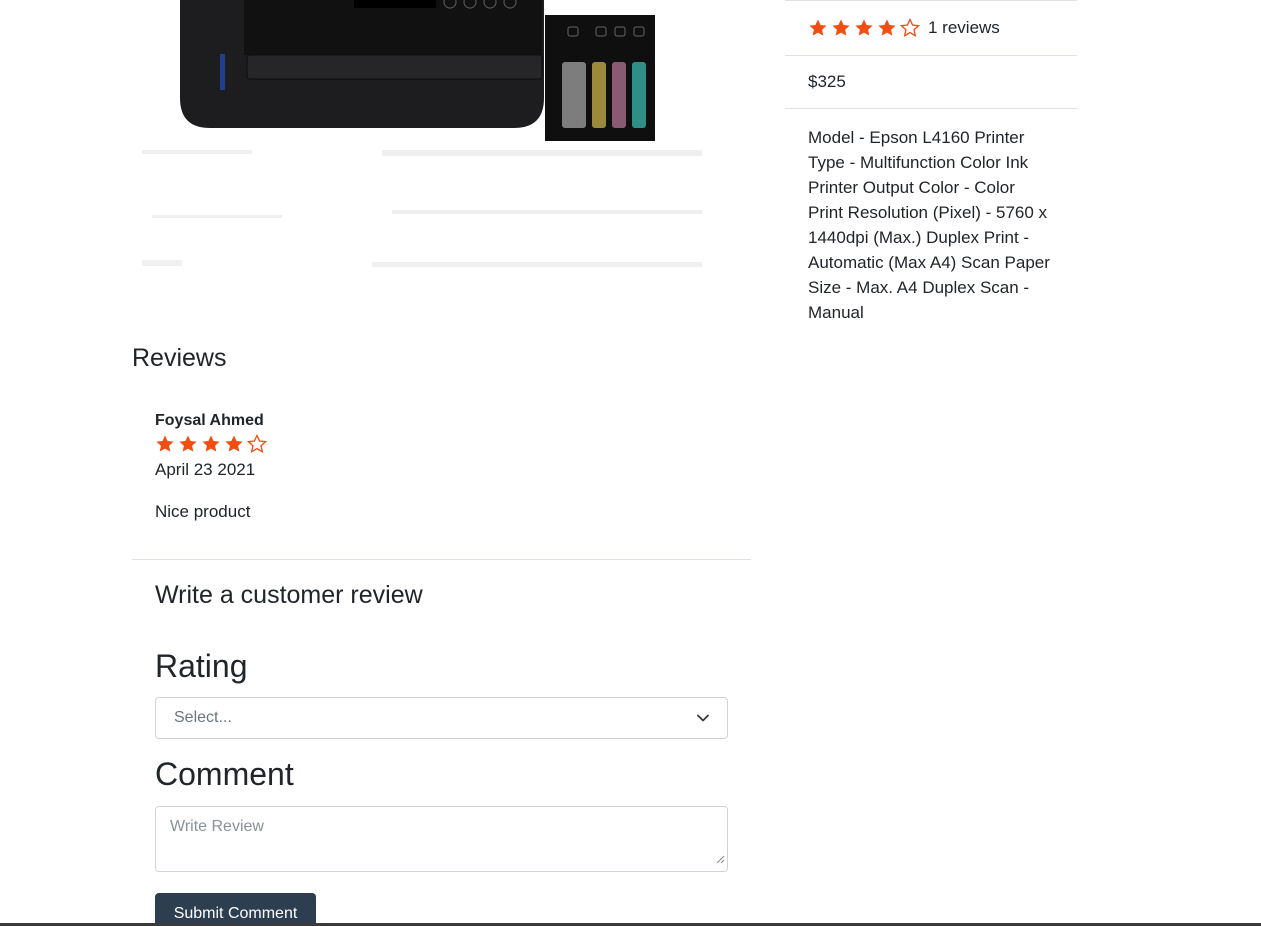  Describe the element at coordinates (441, 559) in the screenshot. I see `section-divider` at that location.